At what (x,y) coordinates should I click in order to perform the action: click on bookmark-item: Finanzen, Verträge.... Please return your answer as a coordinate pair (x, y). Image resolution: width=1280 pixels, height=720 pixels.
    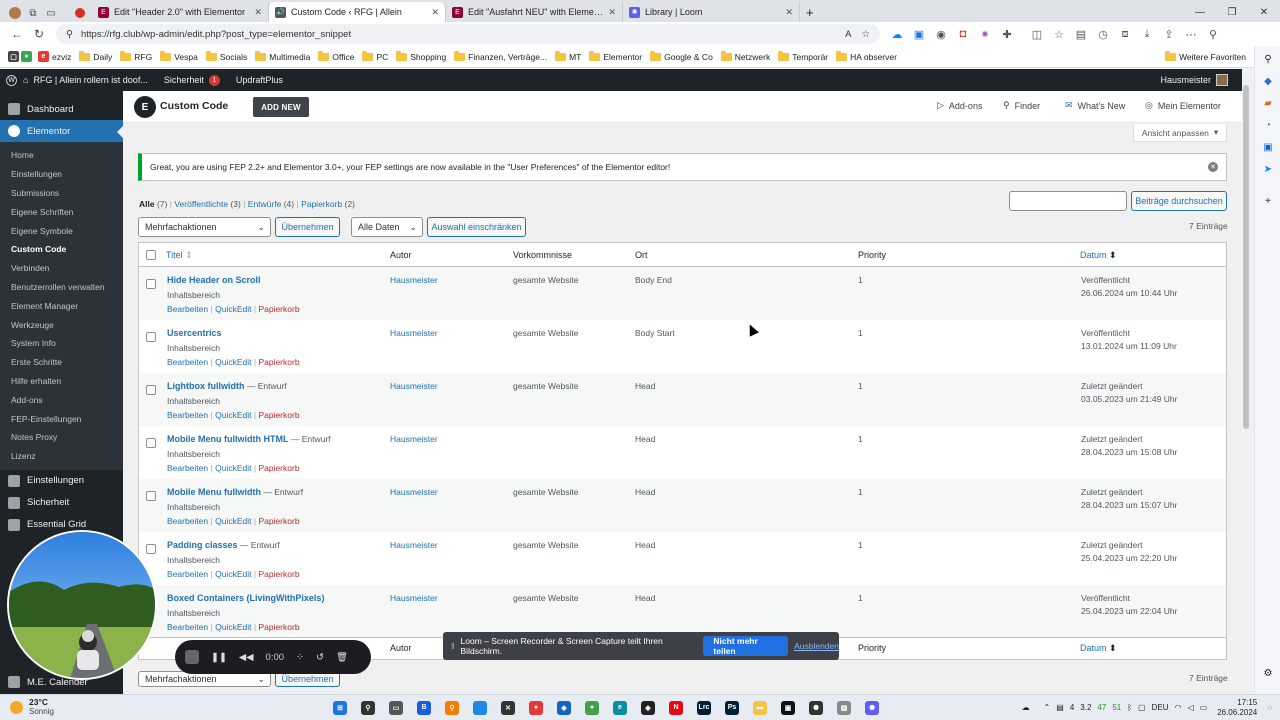
    Looking at the image, I should click on (500, 56).